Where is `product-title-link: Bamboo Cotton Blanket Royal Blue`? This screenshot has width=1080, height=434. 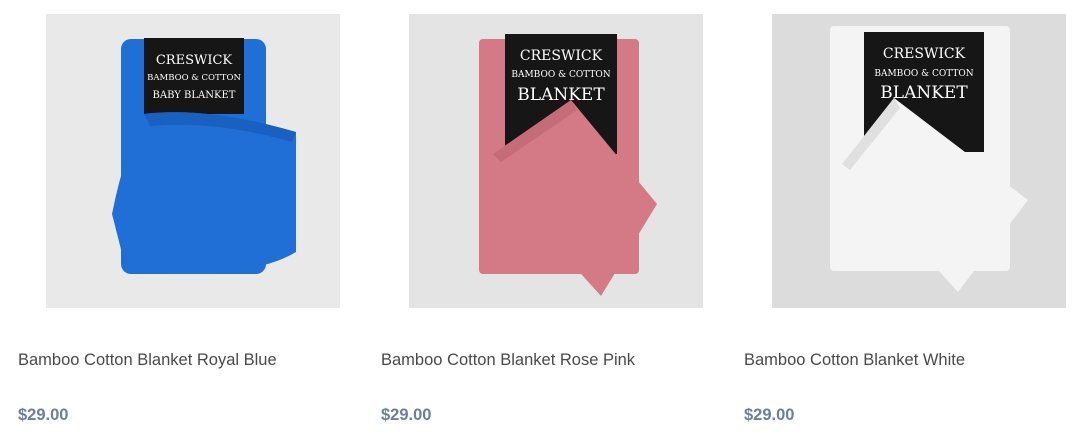
product-title-link: Bamboo Cotton Blanket Royal Blue is located at coordinates (147, 360).